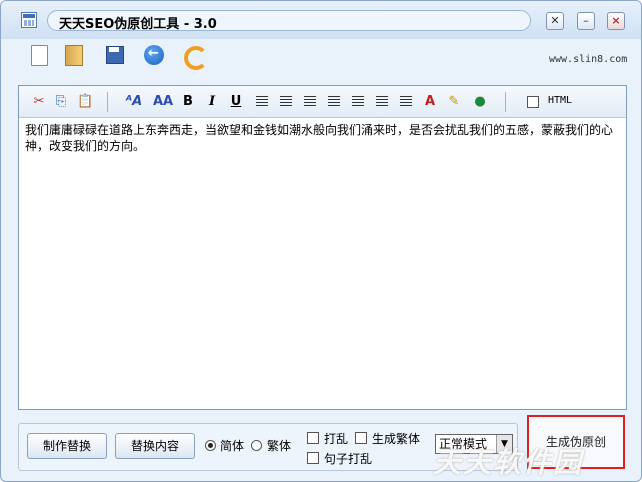  What do you see at coordinates (336, 439) in the screenshot?
I see `shuffle-label: 打乱` at bounding box center [336, 439].